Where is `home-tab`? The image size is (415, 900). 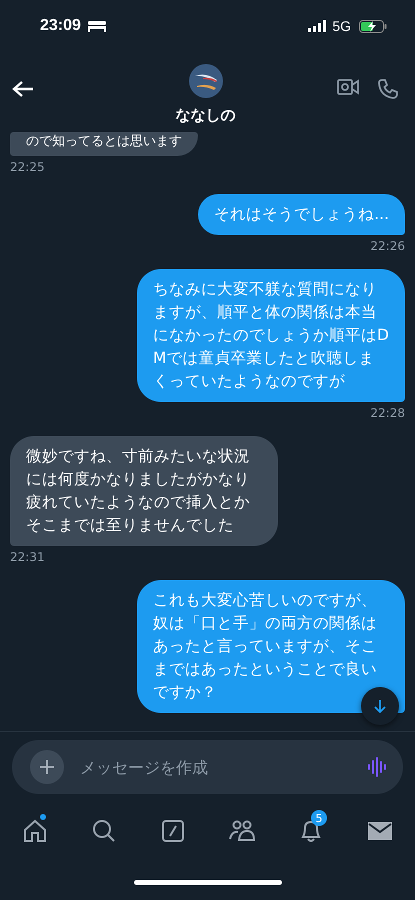
home-tab is located at coordinates (35, 831).